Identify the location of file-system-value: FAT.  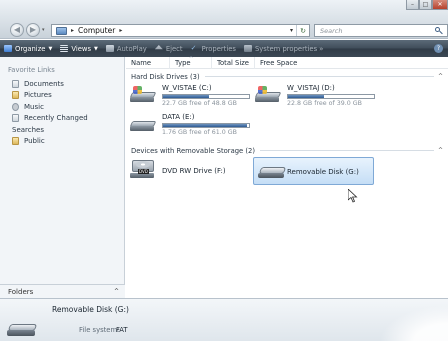
(122, 330).